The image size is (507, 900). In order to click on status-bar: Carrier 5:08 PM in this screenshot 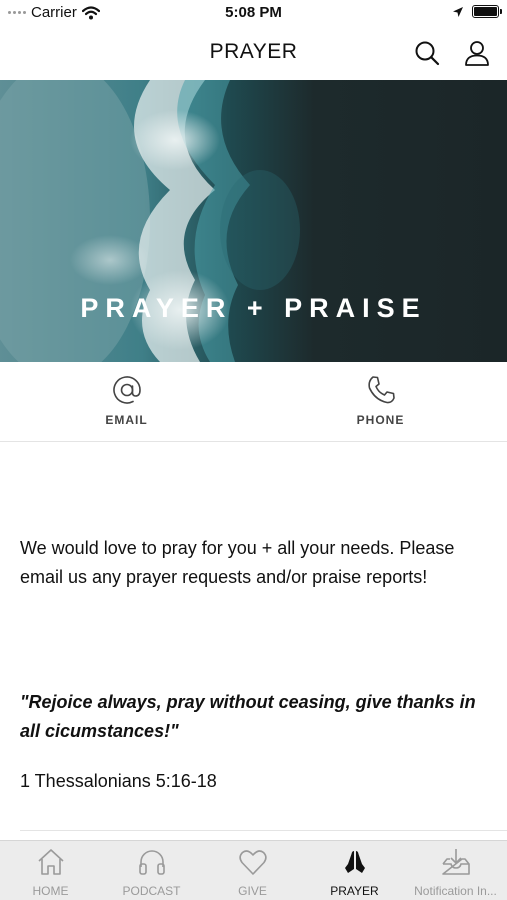, I will do `click(253, 13)`.